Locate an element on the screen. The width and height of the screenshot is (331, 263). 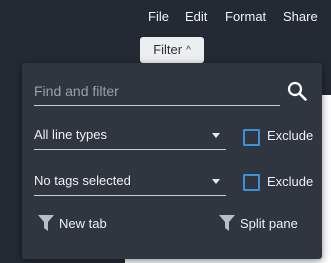
caret-up-icon: ^ is located at coordinates (188, 50).